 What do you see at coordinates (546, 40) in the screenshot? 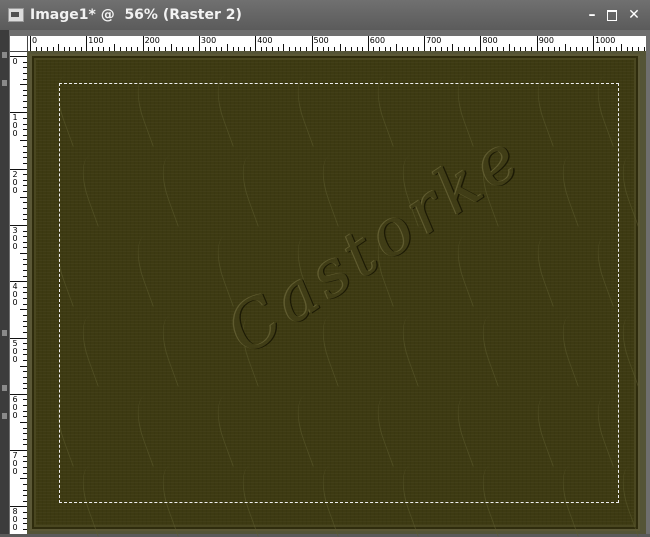
I see `ruler-label: 900` at bounding box center [546, 40].